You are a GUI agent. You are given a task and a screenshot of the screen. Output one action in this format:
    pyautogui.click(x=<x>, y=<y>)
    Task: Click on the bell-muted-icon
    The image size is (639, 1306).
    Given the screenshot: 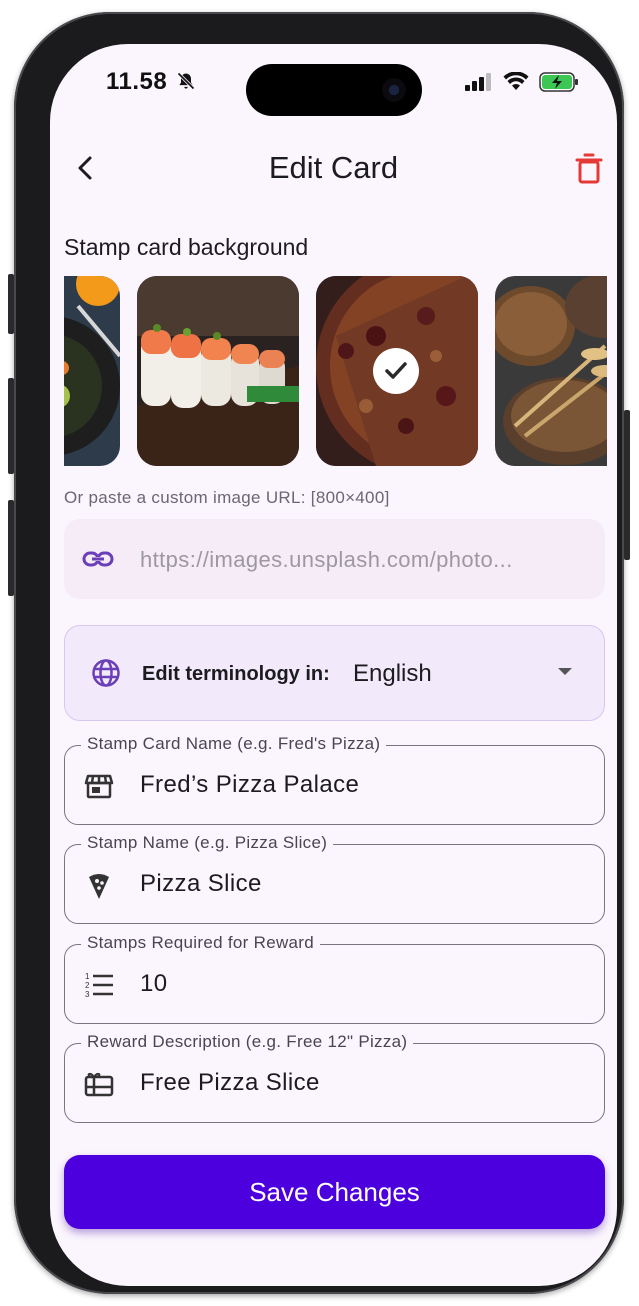 What is the action you would take?
    pyautogui.click(x=186, y=81)
    